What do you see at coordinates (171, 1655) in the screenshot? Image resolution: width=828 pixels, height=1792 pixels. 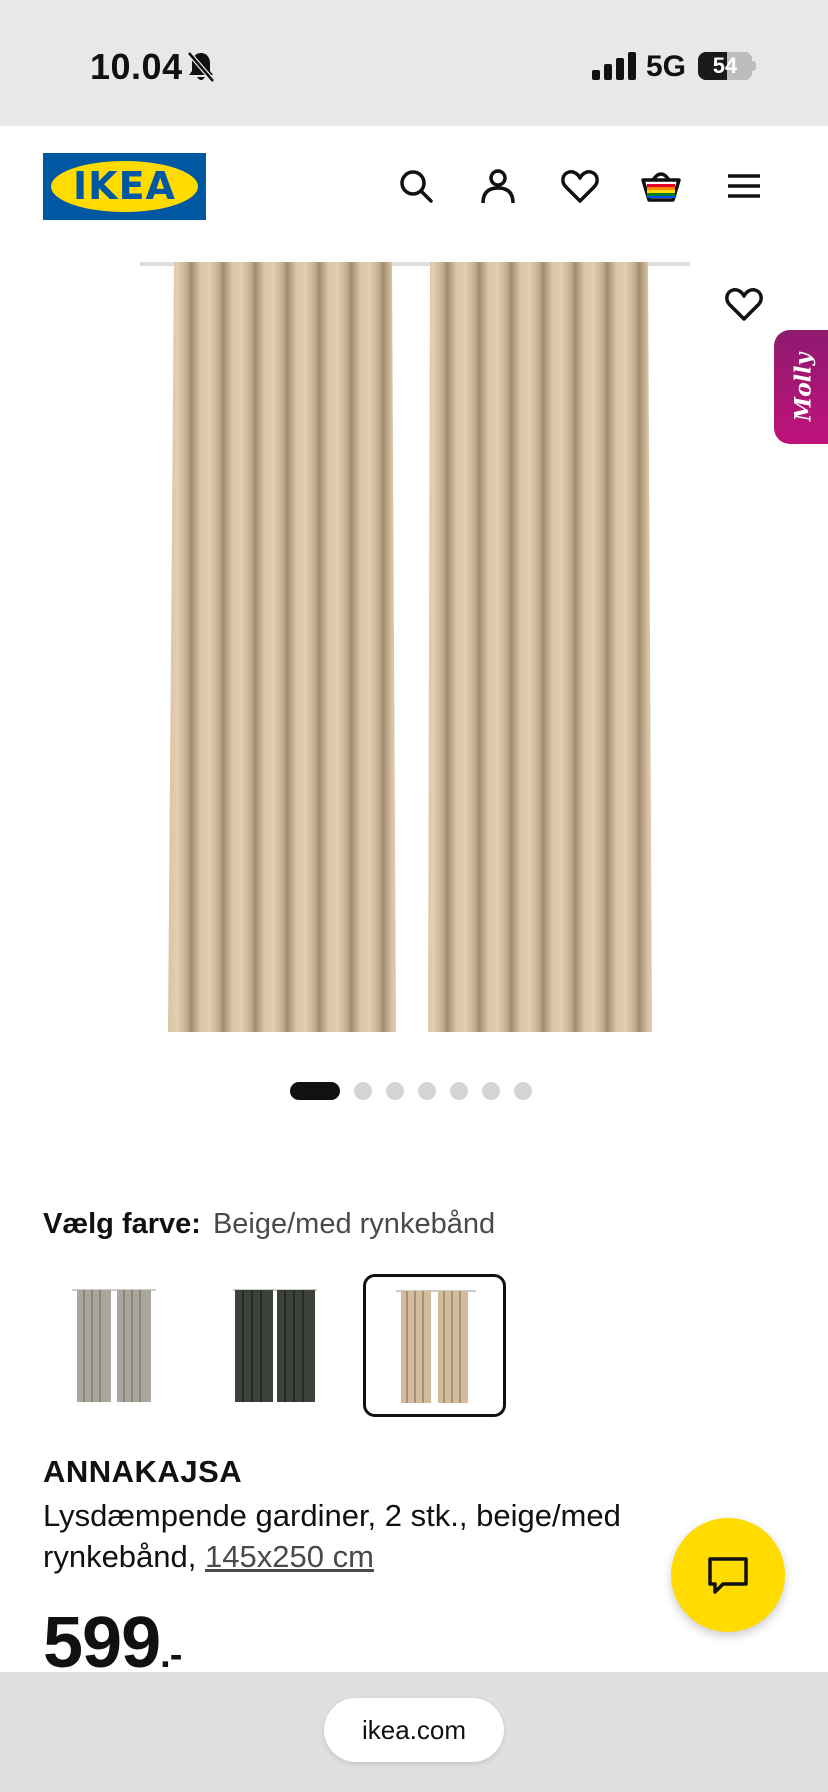 I see `price-suffix: .-` at bounding box center [171, 1655].